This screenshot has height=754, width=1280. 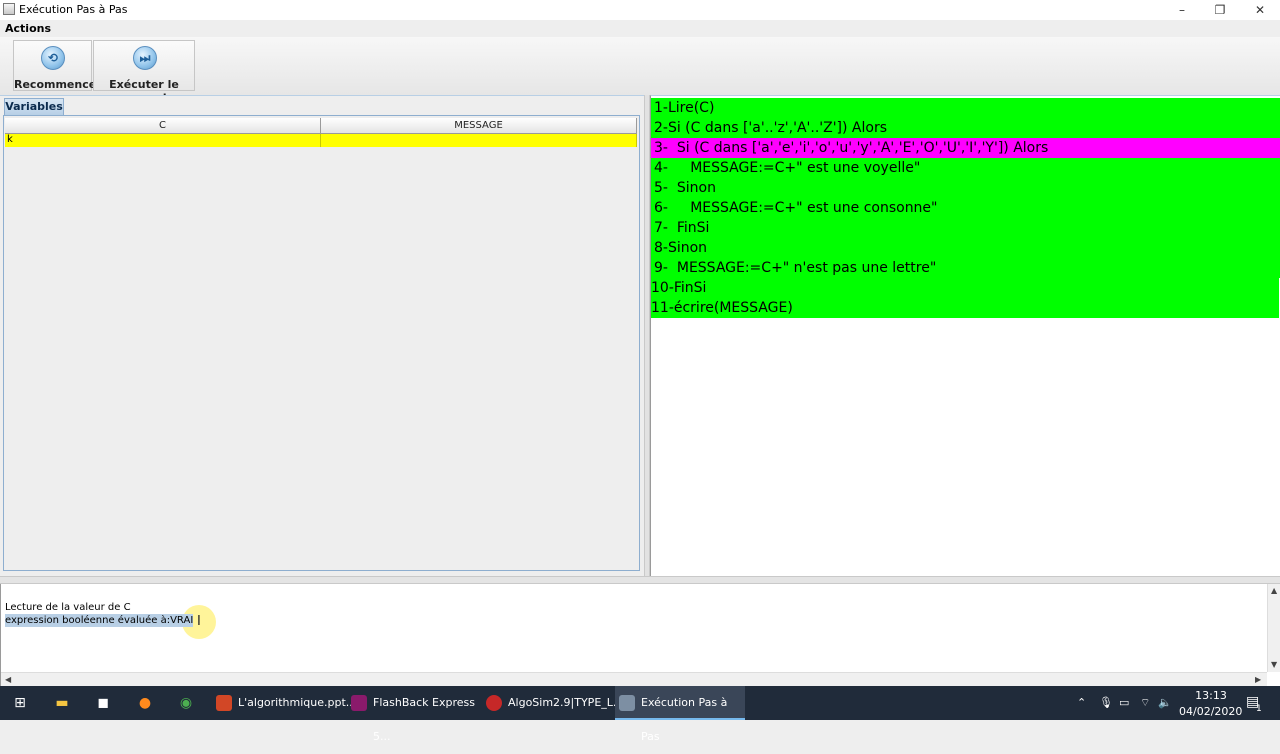 I want to click on flashback-icon, so click(x=359, y=703).